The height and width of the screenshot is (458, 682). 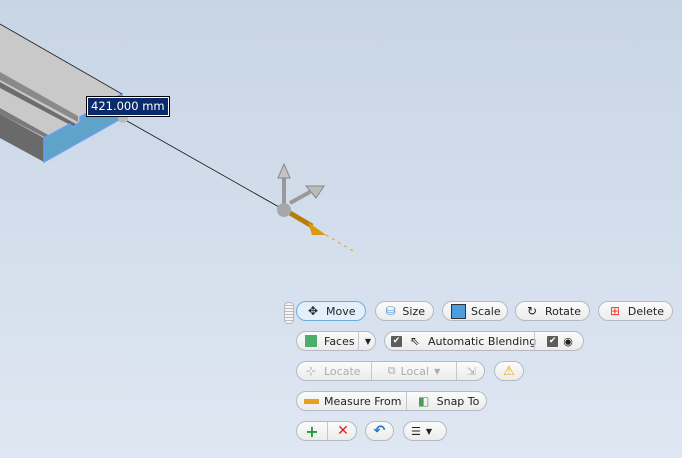 I want to click on locate-group: ⊹ Locate ⧉ Local ▼ ⇲, so click(x=390, y=371).